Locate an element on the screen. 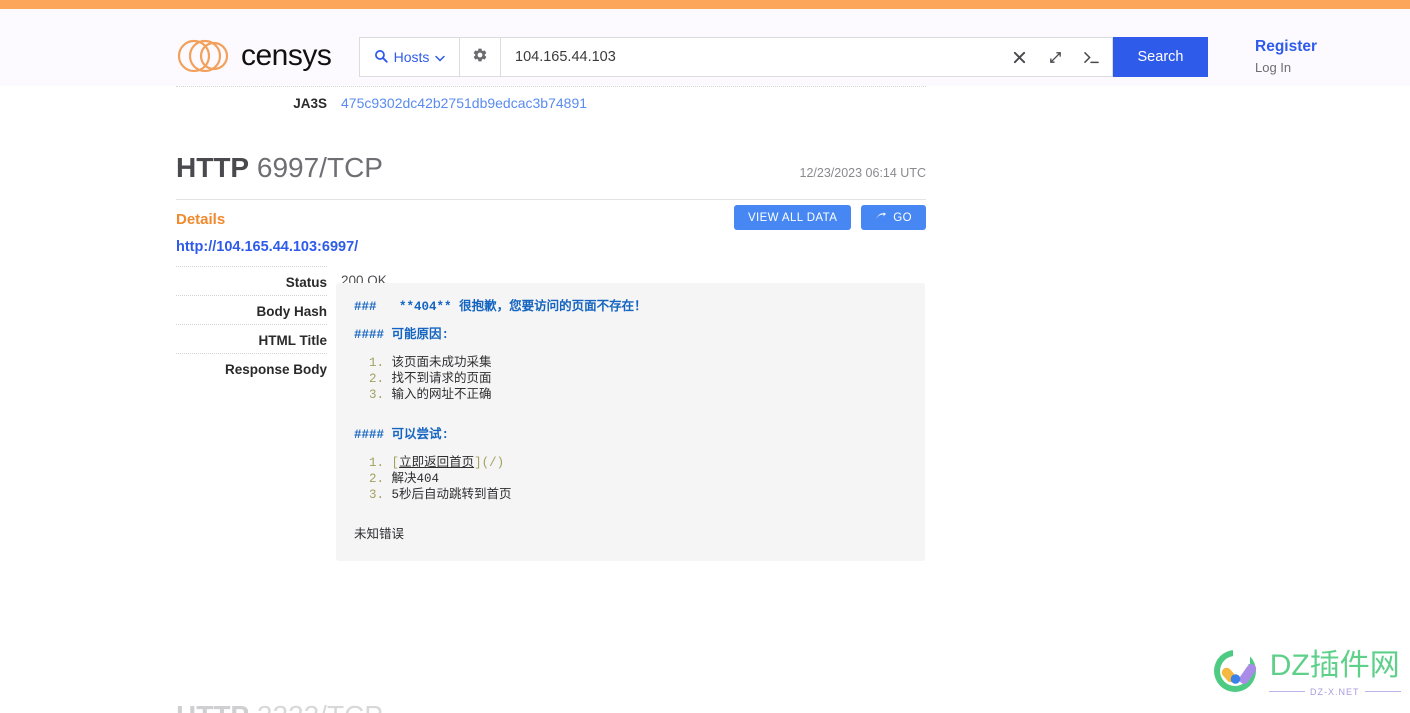 The height and width of the screenshot is (713, 1410). search-input-container is located at coordinates (806, 57).